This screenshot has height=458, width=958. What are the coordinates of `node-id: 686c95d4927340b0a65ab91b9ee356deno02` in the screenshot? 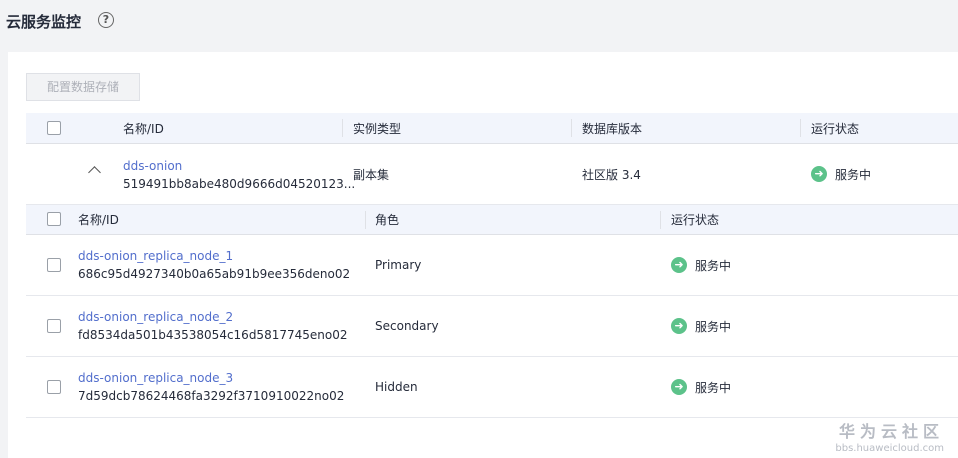 It's located at (214, 274).